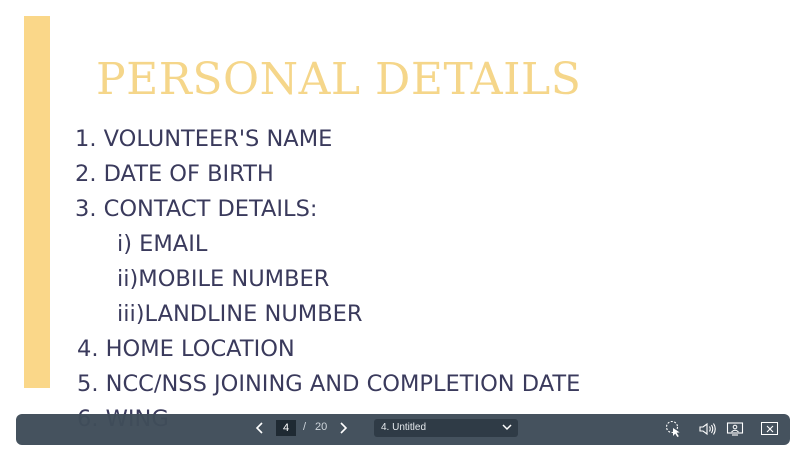 This screenshot has width=806, height=453. Describe the element at coordinates (329, 384) in the screenshot. I see `list-item-joining-date: 5. NCC/NSS JOINING AND COMPLETION DATE` at that location.